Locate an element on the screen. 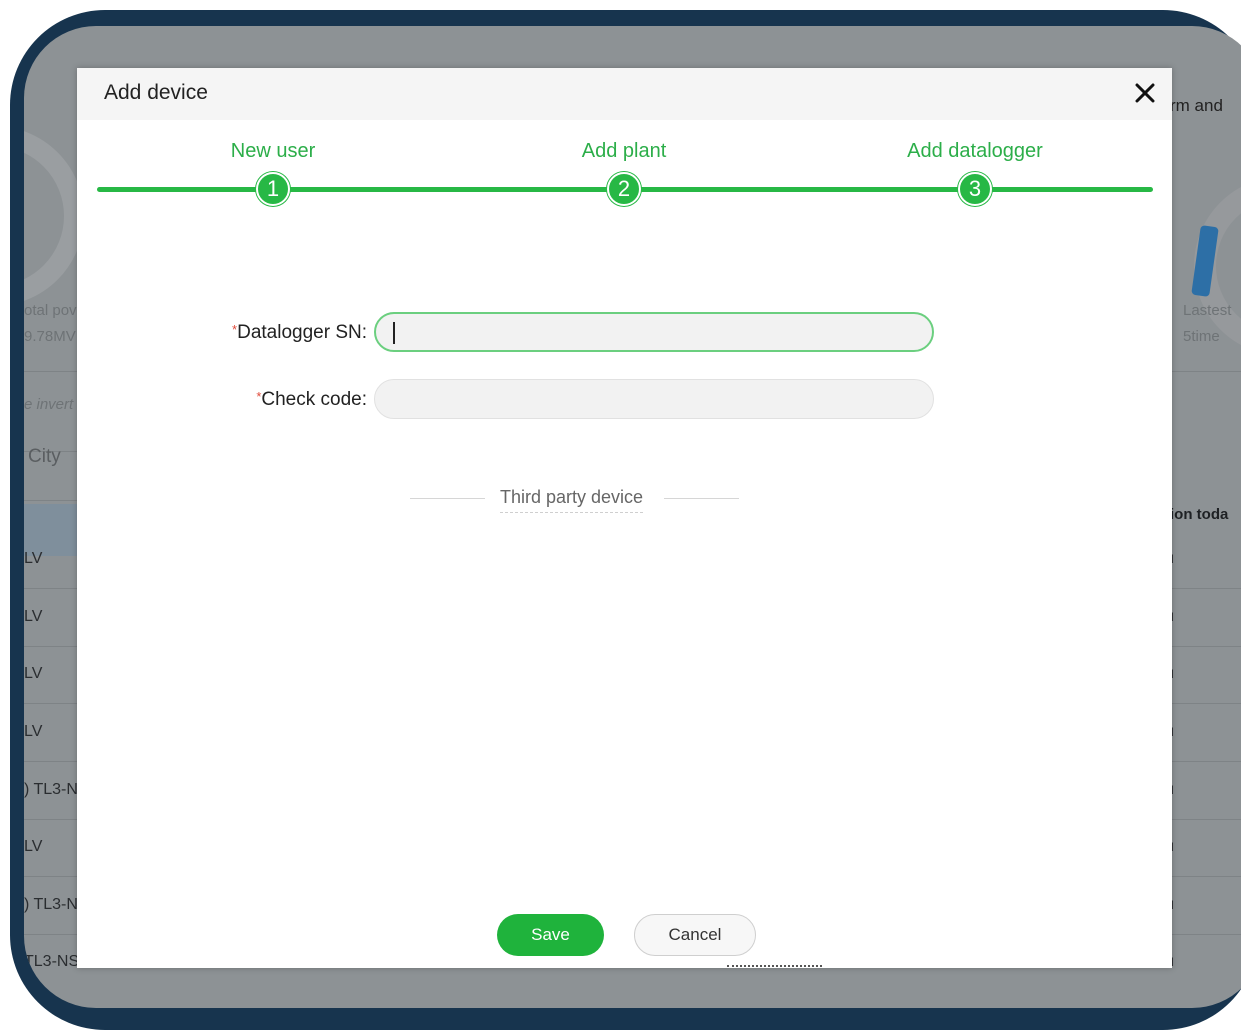 This screenshot has width=1241, height=1030. lastest-label: Lastest is located at coordinates (1207, 310).